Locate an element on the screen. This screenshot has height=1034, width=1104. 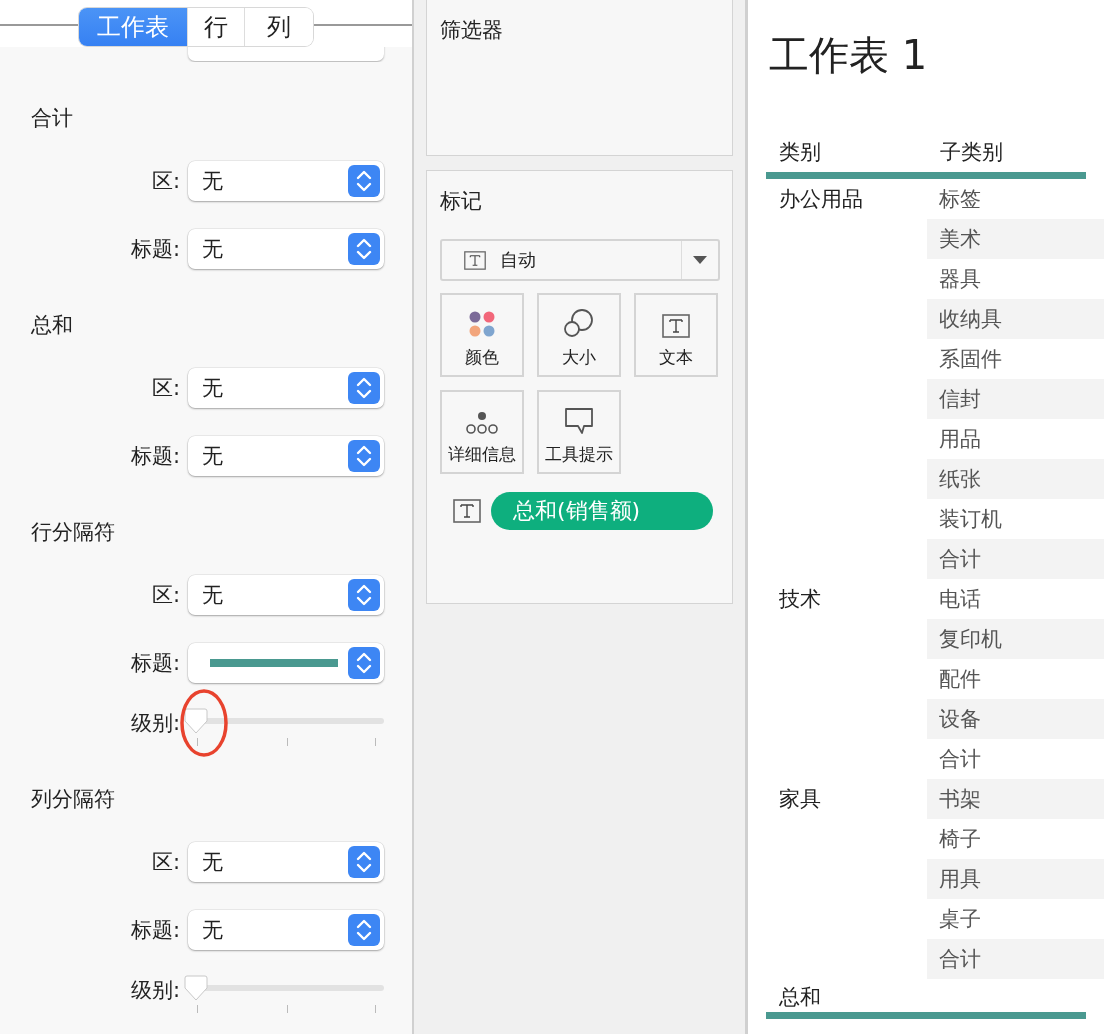
sheet-title: 工作表 1 is located at coordinates (848, 55).